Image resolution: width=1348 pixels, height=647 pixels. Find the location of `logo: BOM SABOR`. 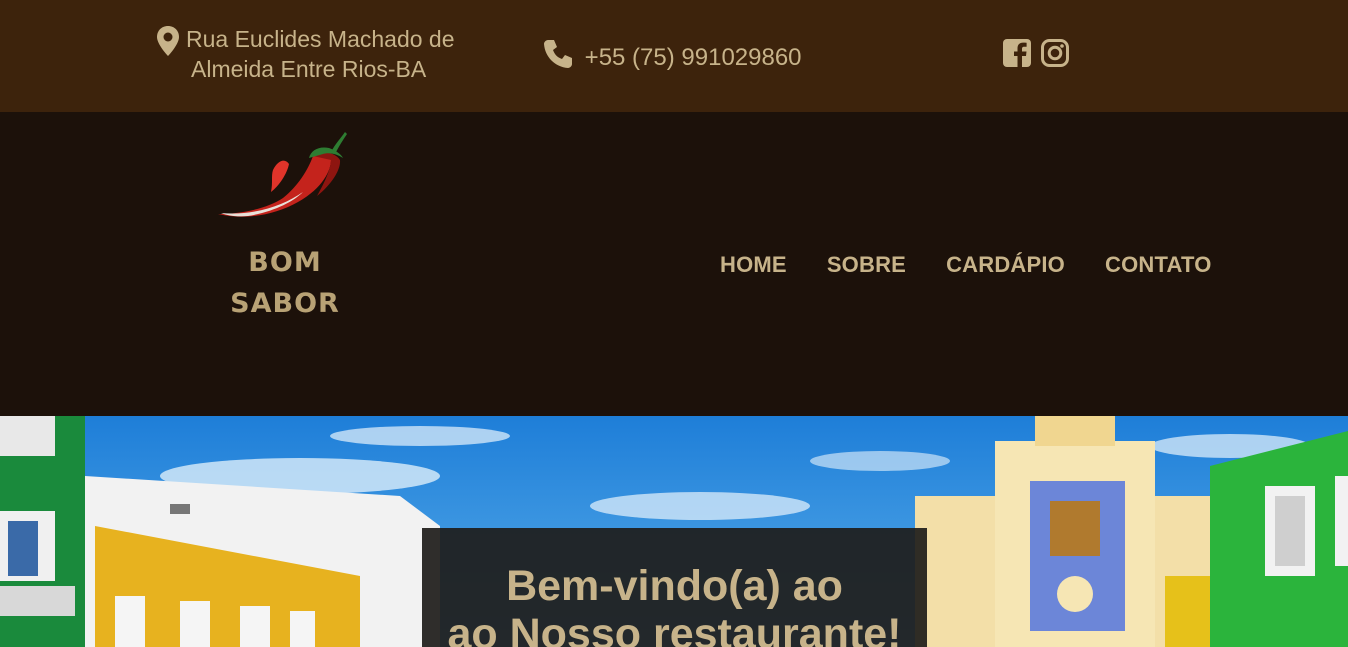

logo: BOM SABOR is located at coordinates (285, 225).